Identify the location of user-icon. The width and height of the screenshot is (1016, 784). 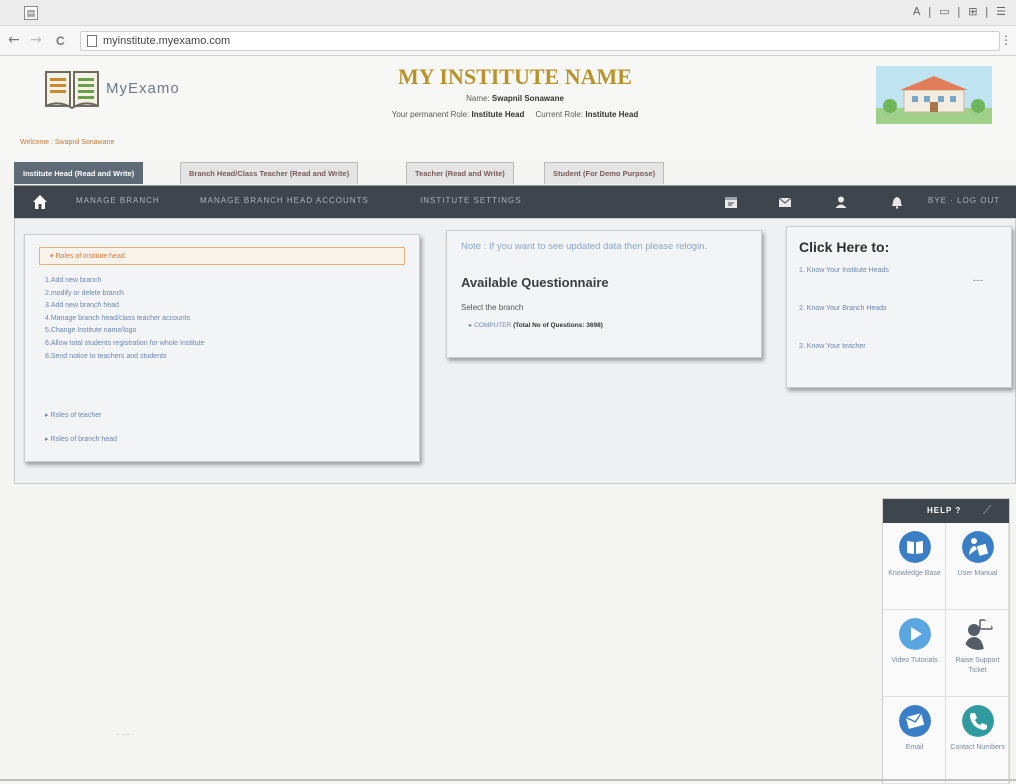
(841, 202).